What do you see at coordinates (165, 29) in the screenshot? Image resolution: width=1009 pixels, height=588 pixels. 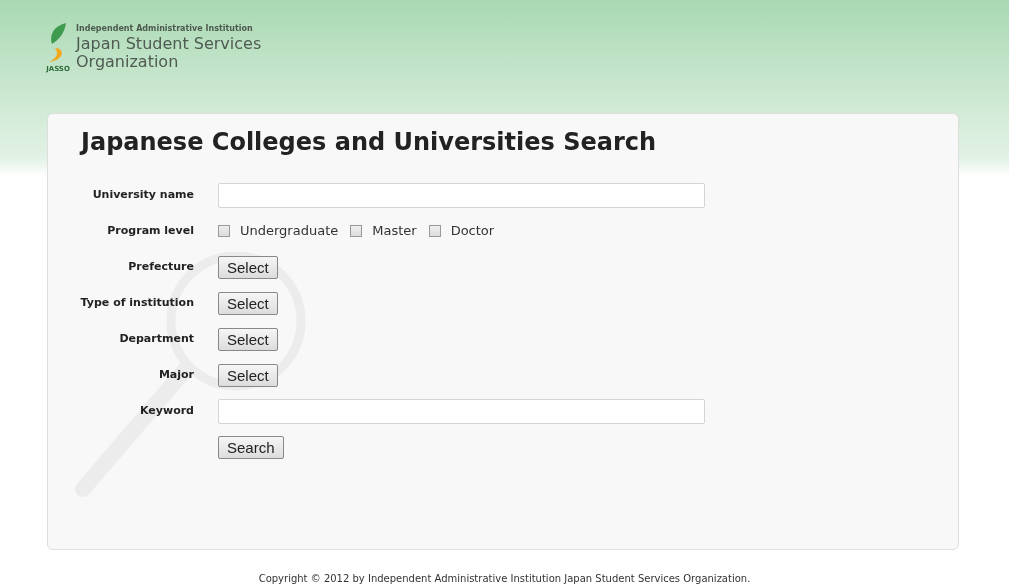 I see `org-subtitle: Independent Administrative Institution` at bounding box center [165, 29].